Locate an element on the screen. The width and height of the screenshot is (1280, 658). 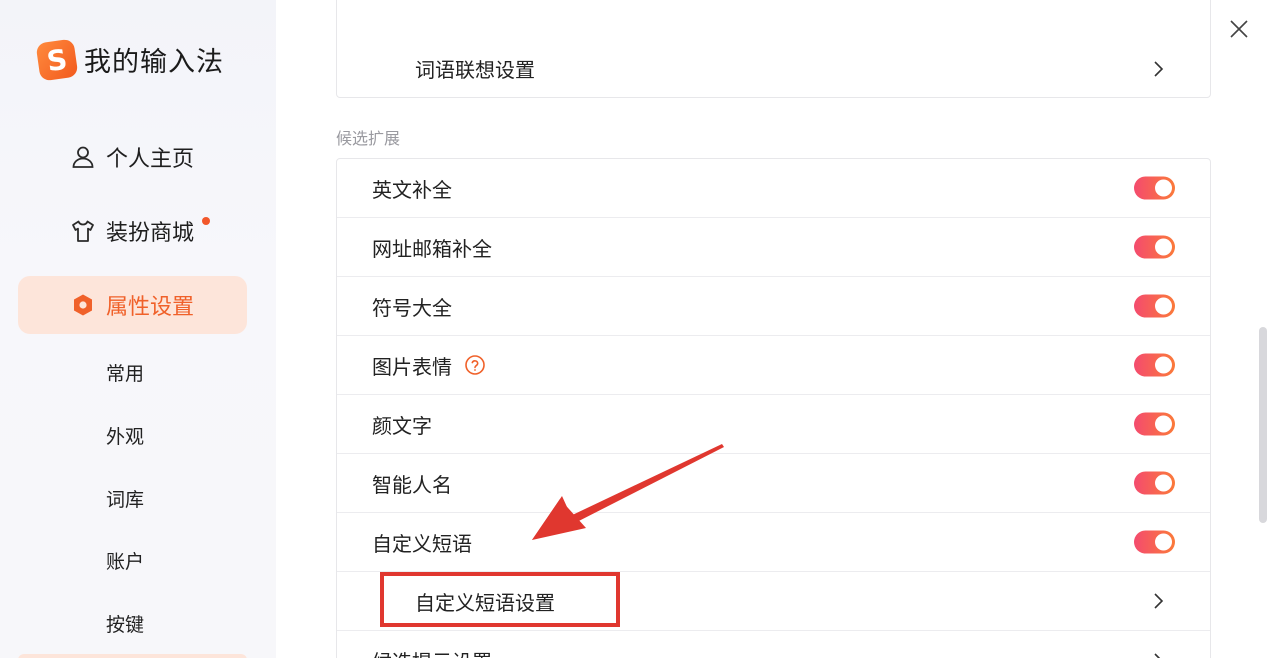
word-association-settings-row: 词语联想设置 is located at coordinates (773, 68).